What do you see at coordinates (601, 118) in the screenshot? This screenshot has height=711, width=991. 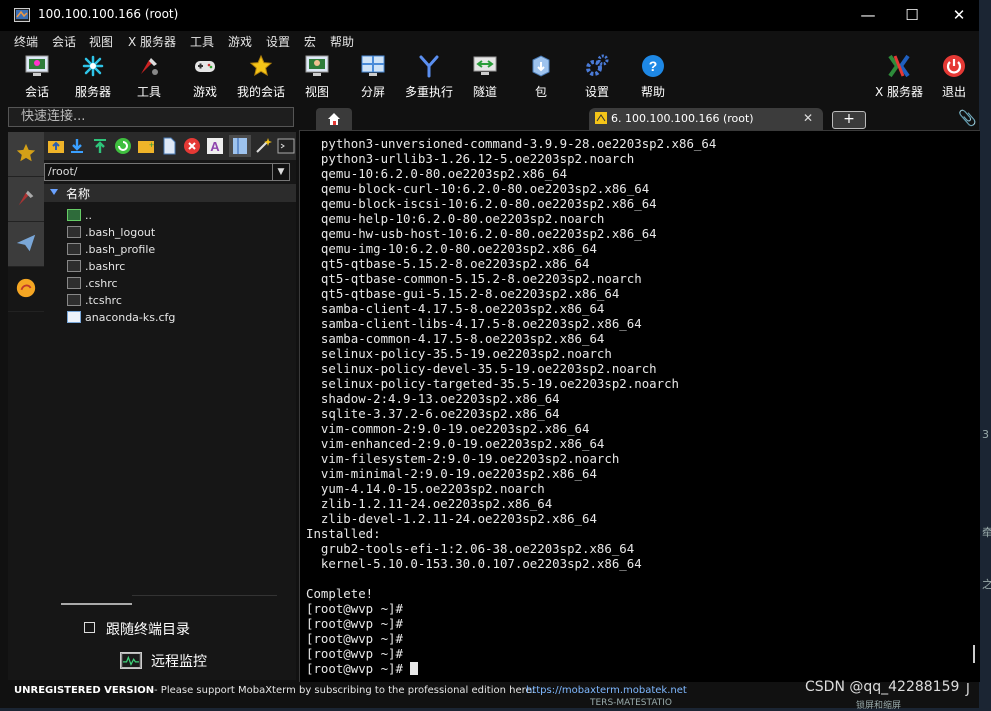 I see `terminal-tab-icon` at bounding box center [601, 118].